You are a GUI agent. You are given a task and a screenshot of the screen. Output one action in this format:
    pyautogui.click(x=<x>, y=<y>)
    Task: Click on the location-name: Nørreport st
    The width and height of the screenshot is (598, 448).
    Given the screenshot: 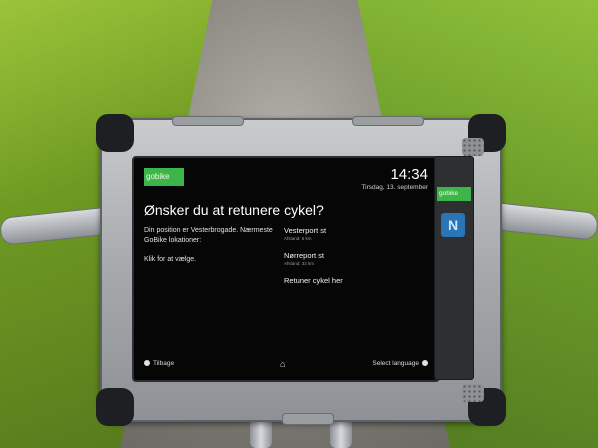 What is the action you would take?
    pyautogui.click(x=304, y=255)
    